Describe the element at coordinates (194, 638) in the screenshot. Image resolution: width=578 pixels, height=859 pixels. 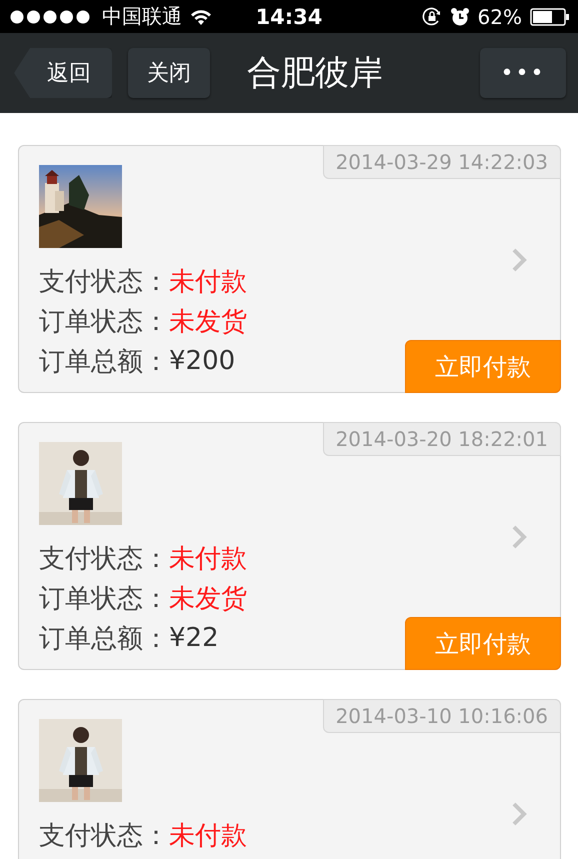
I see `amount-value: ¥22` at that location.